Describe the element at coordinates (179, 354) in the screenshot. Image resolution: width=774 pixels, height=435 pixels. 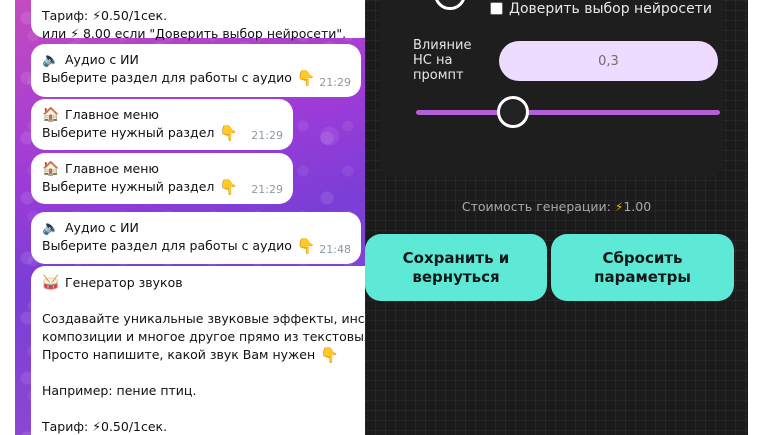
I see `message-body-line: Просто напишите, какой звук Вам нужен` at that location.